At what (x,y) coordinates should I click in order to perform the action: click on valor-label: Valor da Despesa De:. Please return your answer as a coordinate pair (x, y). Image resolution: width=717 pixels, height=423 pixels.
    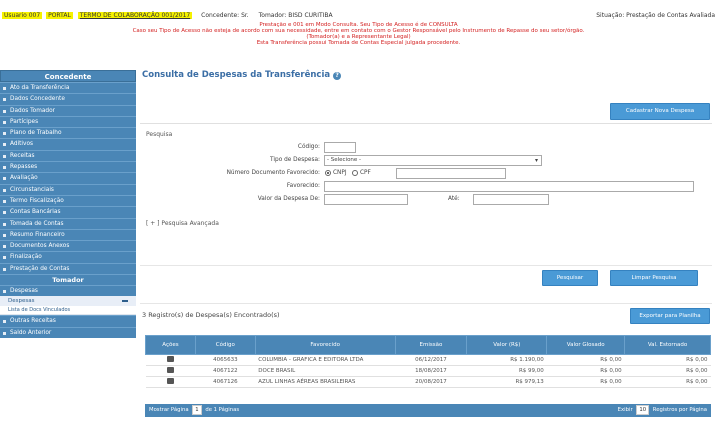
    Looking at the image, I should click on (288, 199).